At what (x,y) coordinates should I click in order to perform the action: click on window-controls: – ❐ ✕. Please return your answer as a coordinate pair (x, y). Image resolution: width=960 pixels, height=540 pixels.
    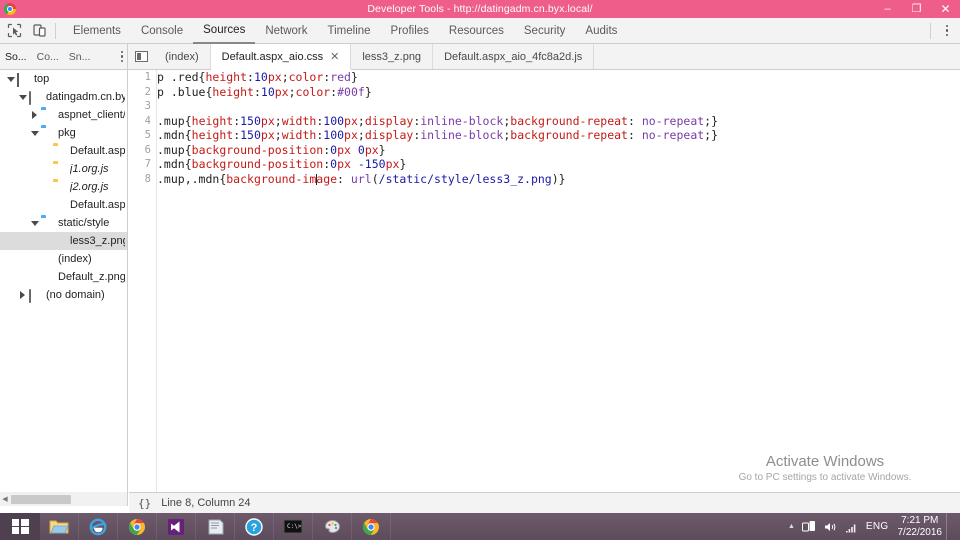
    Looking at the image, I should click on (916, 9).